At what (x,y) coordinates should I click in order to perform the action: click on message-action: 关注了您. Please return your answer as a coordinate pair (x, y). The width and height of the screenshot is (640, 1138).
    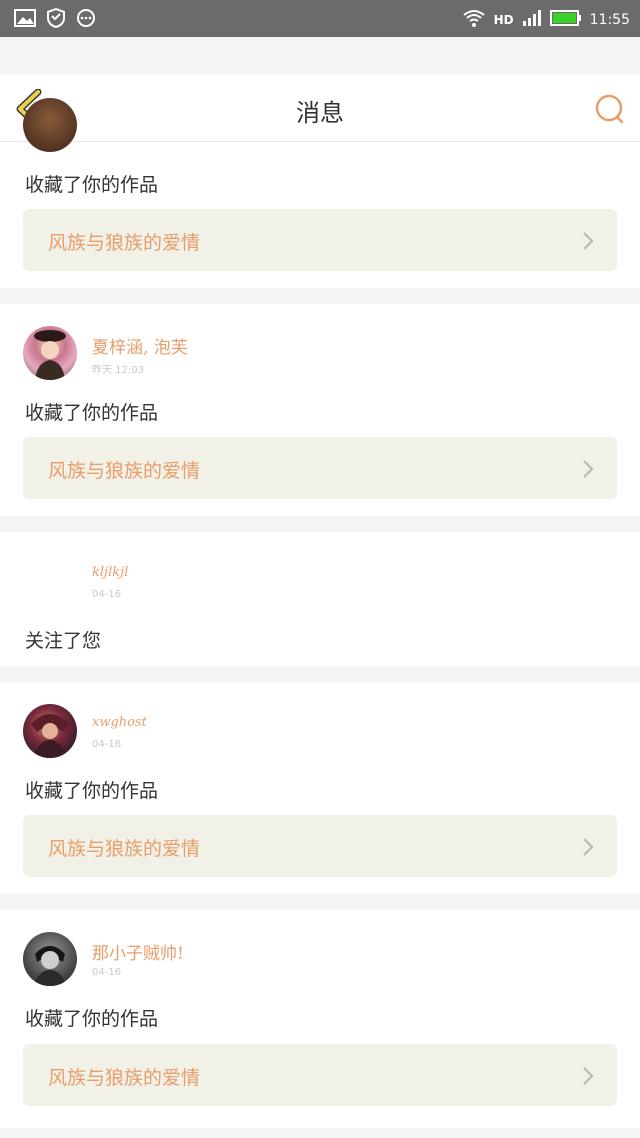
    Looking at the image, I should click on (63, 641).